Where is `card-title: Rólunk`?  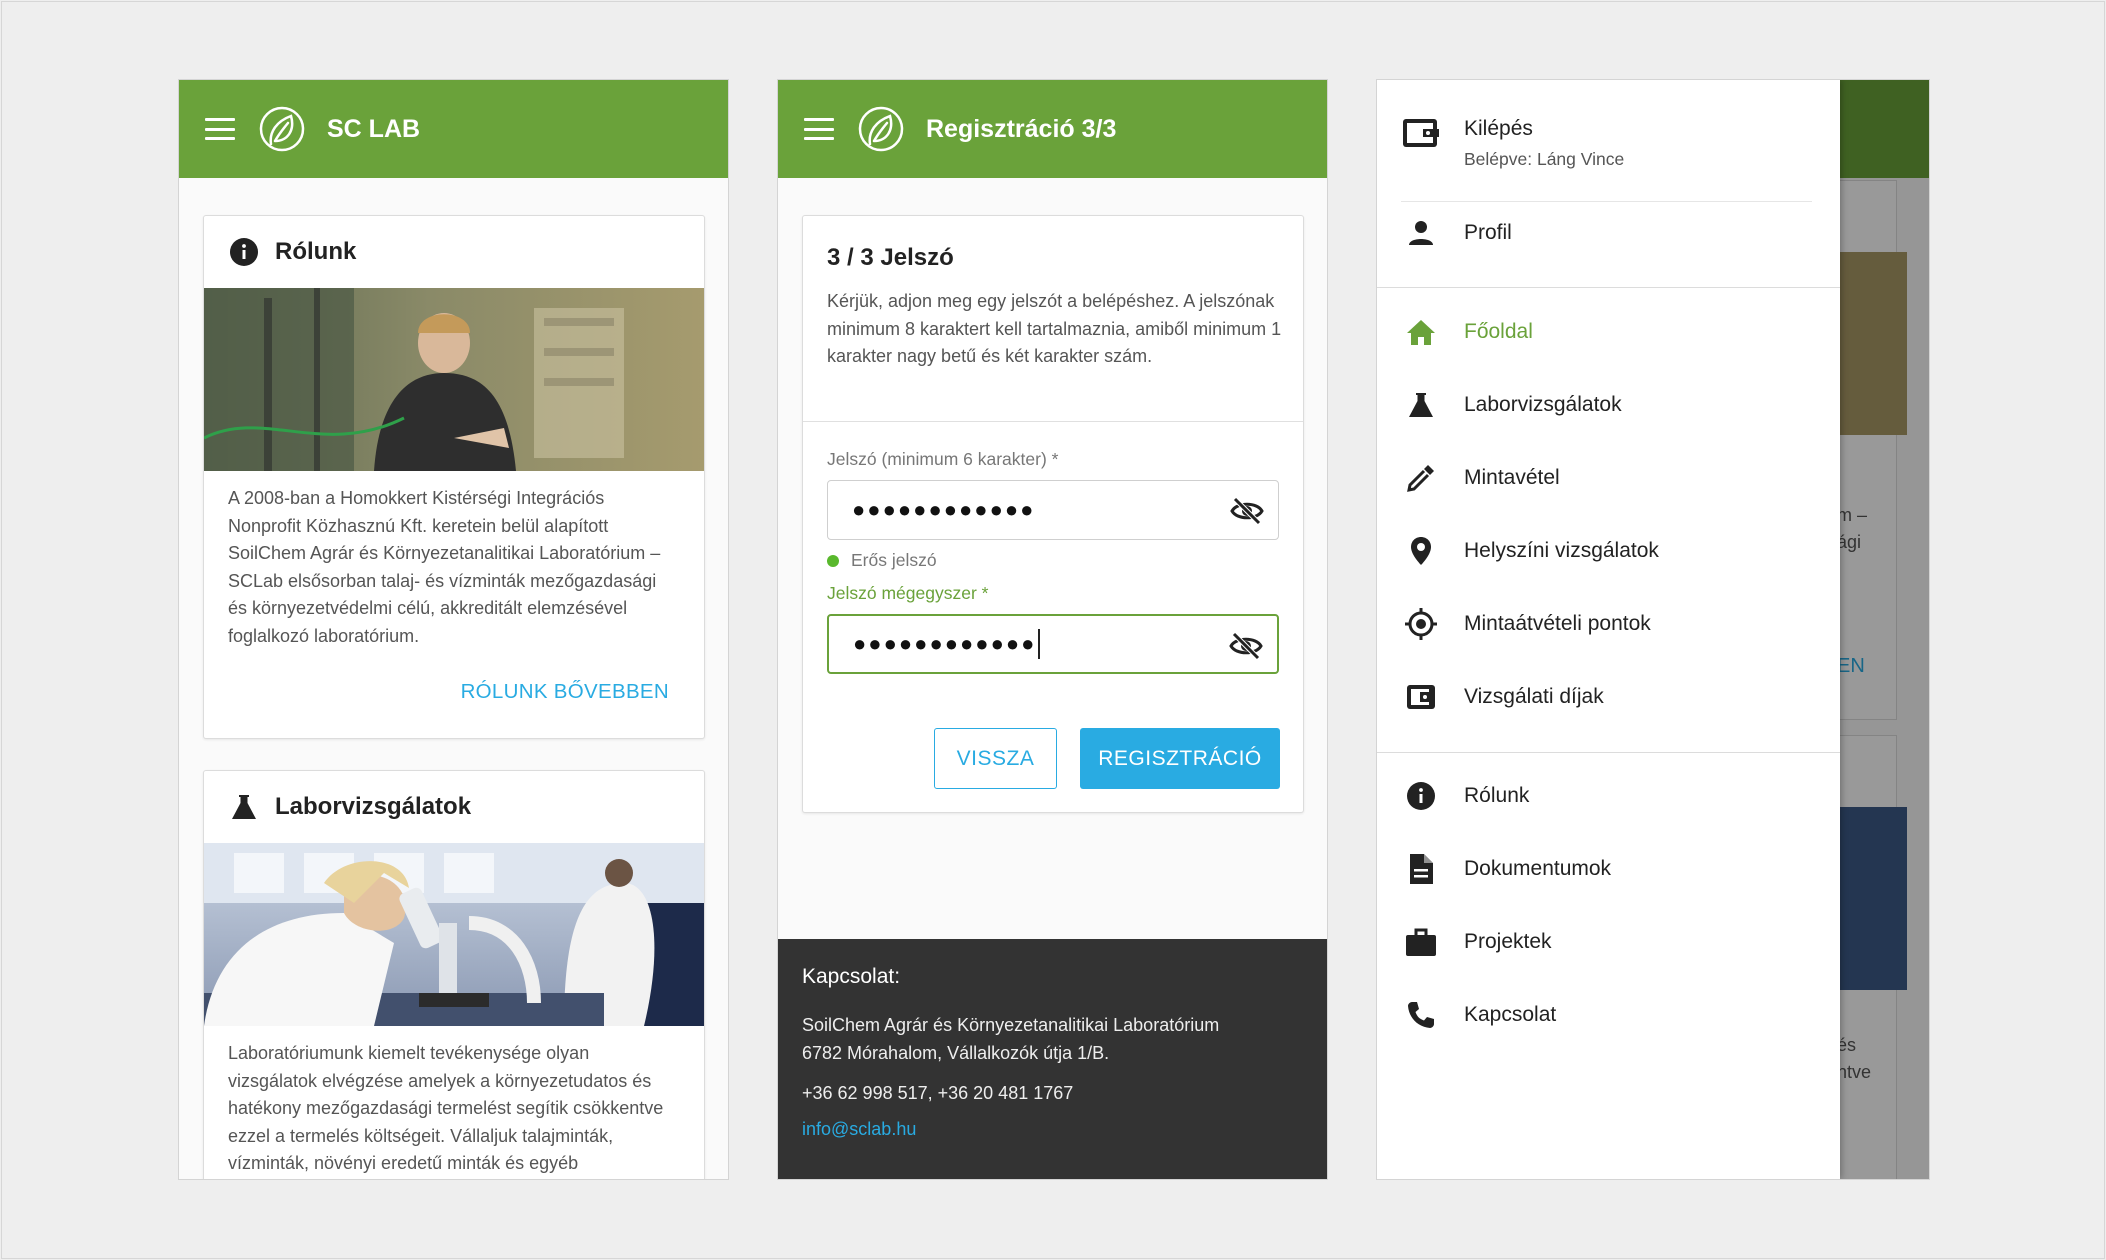
card-title: Rólunk is located at coordinates (316, 251).